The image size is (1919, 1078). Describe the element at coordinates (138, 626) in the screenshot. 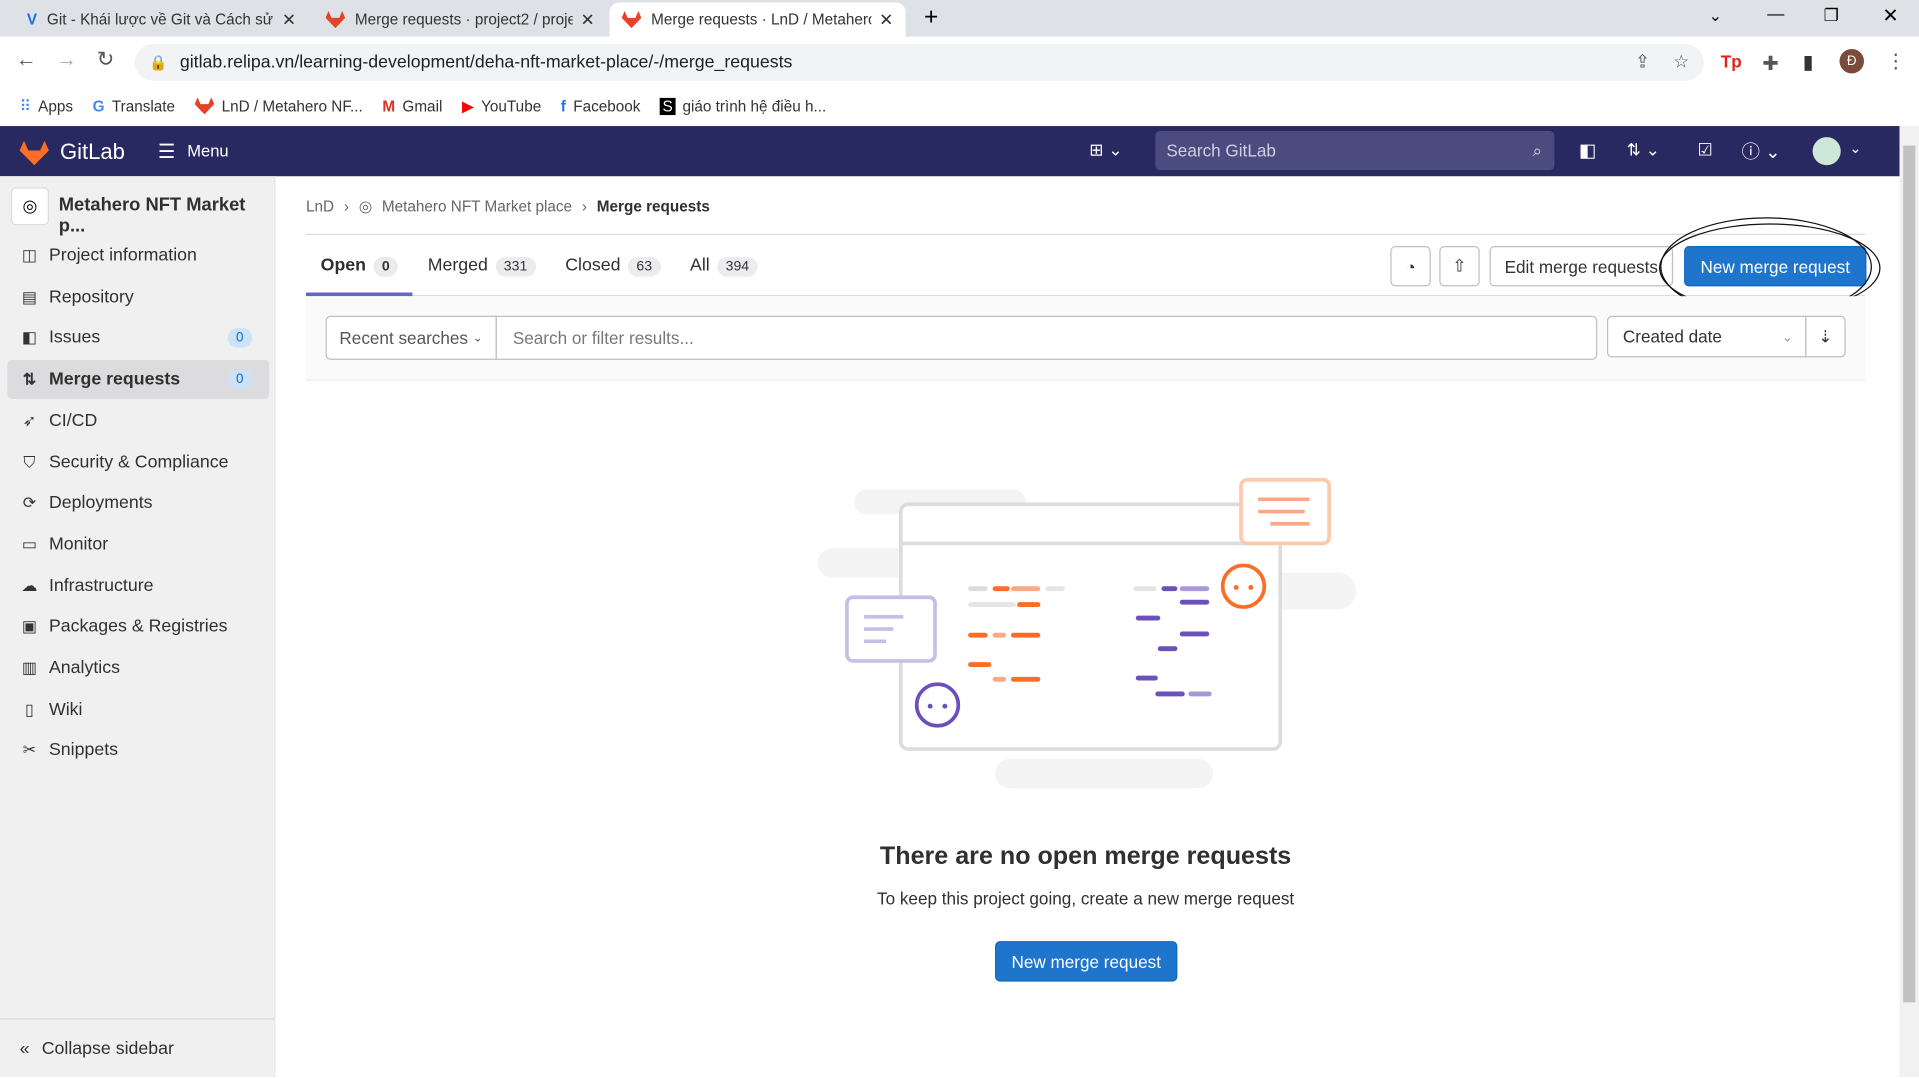

I see `sidebar-item-packages-registries: ▣ Packages & Registries` at that location.